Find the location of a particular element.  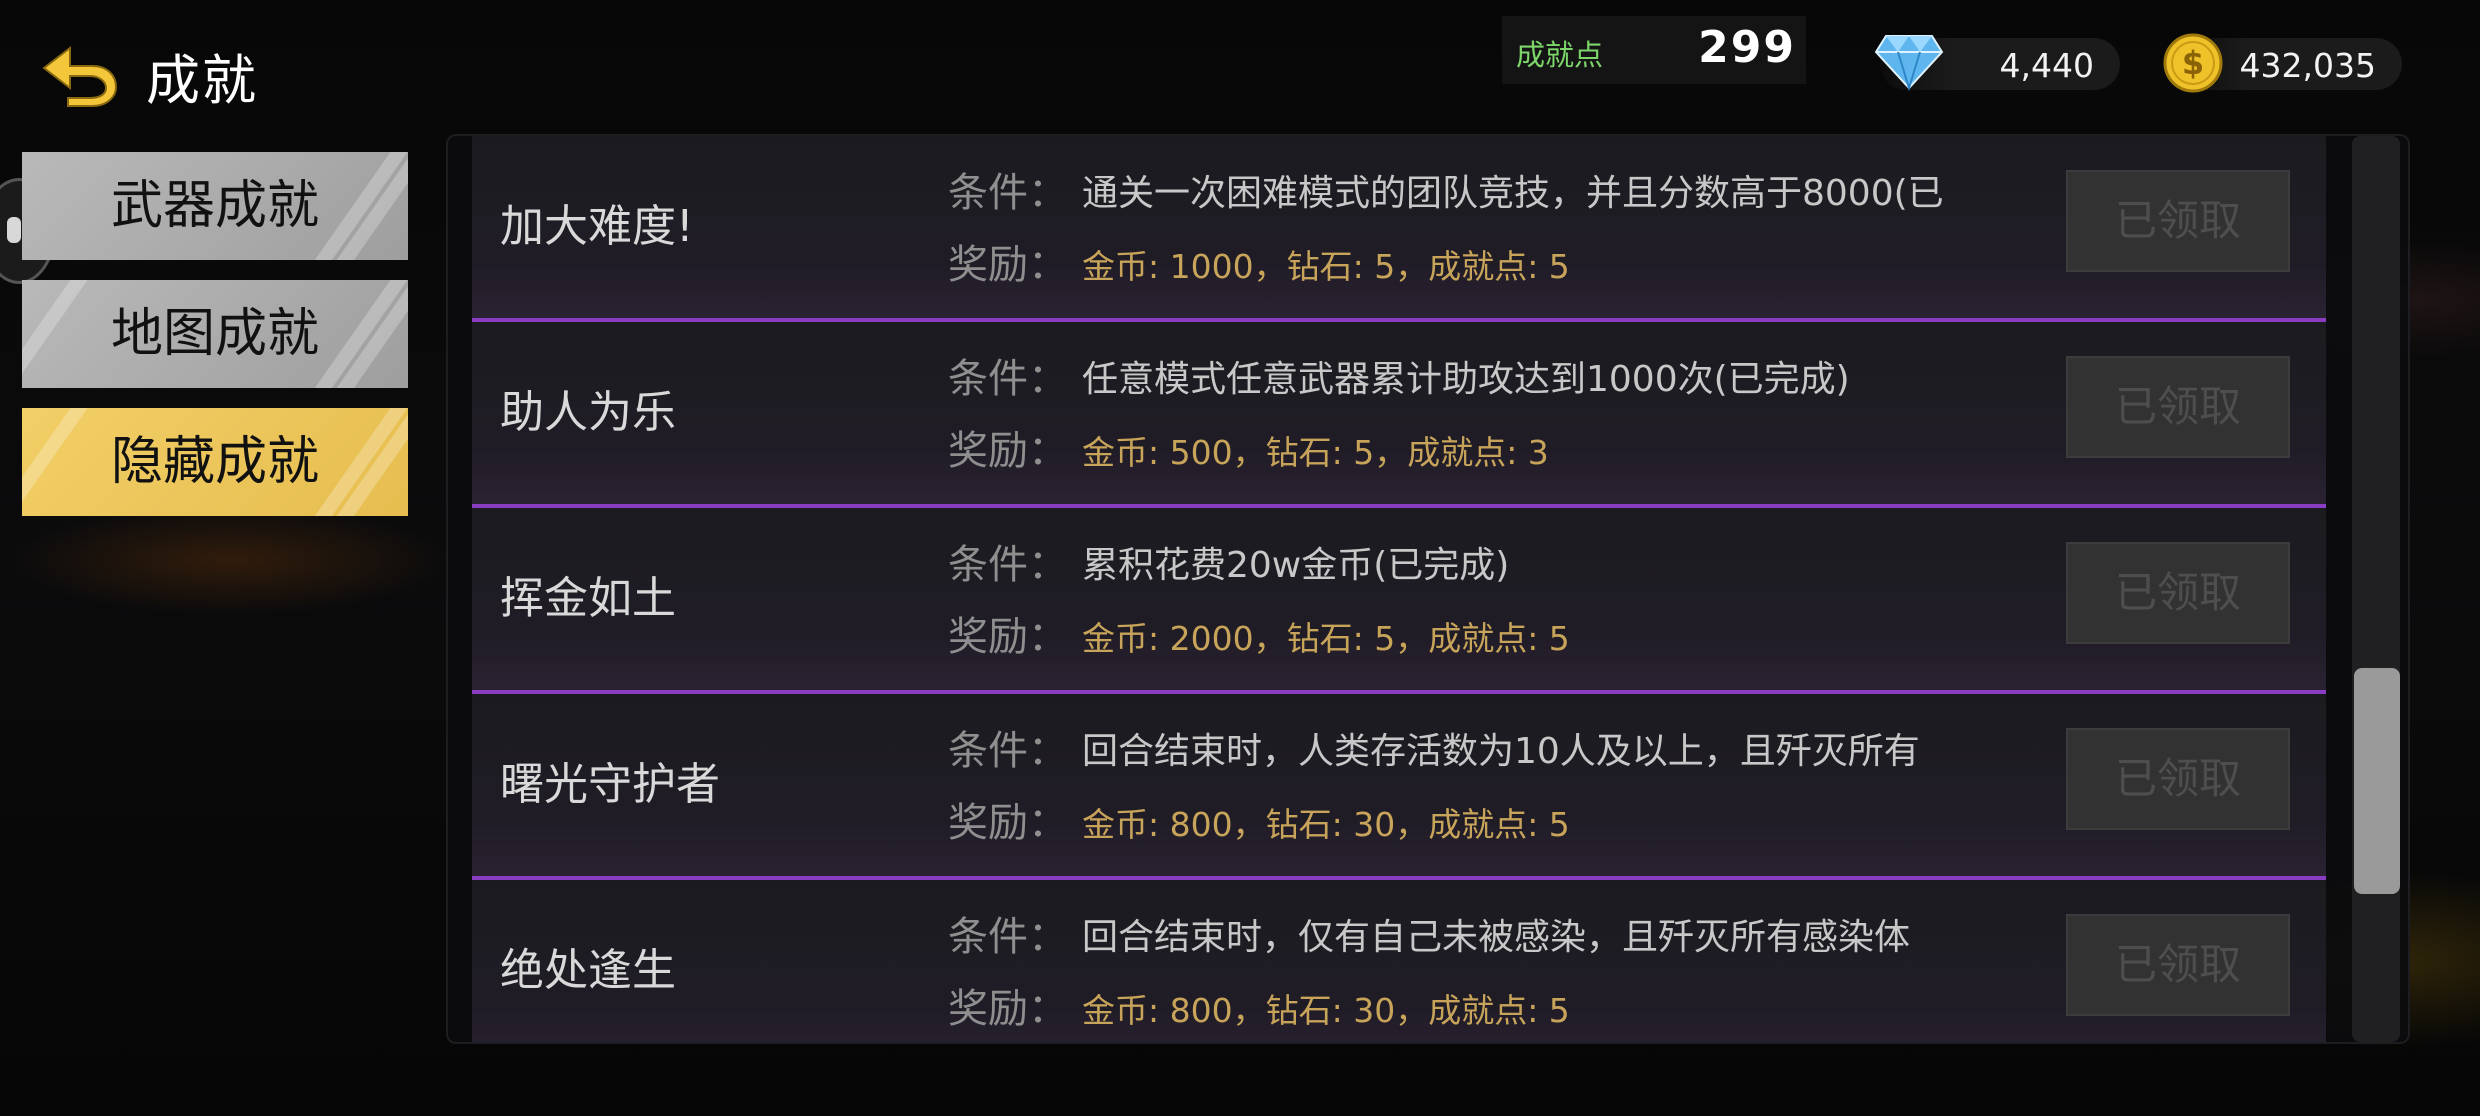

reward-text: 金币: 2000，钻石: 5，成就点: 5 is located at coordinates (1326, 638).